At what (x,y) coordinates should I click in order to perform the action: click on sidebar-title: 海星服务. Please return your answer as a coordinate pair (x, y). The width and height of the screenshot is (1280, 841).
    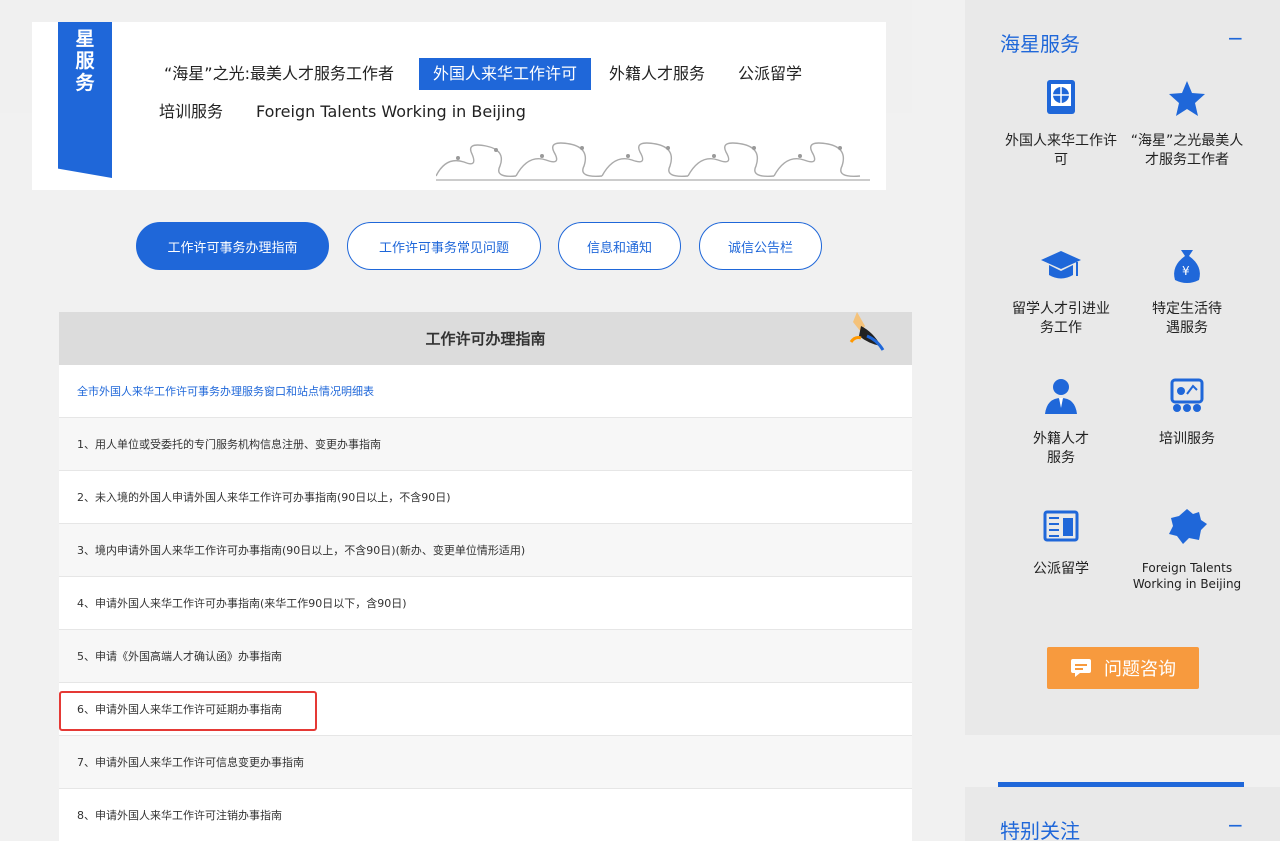
    Looking at the image, I should click on (1040, 44).